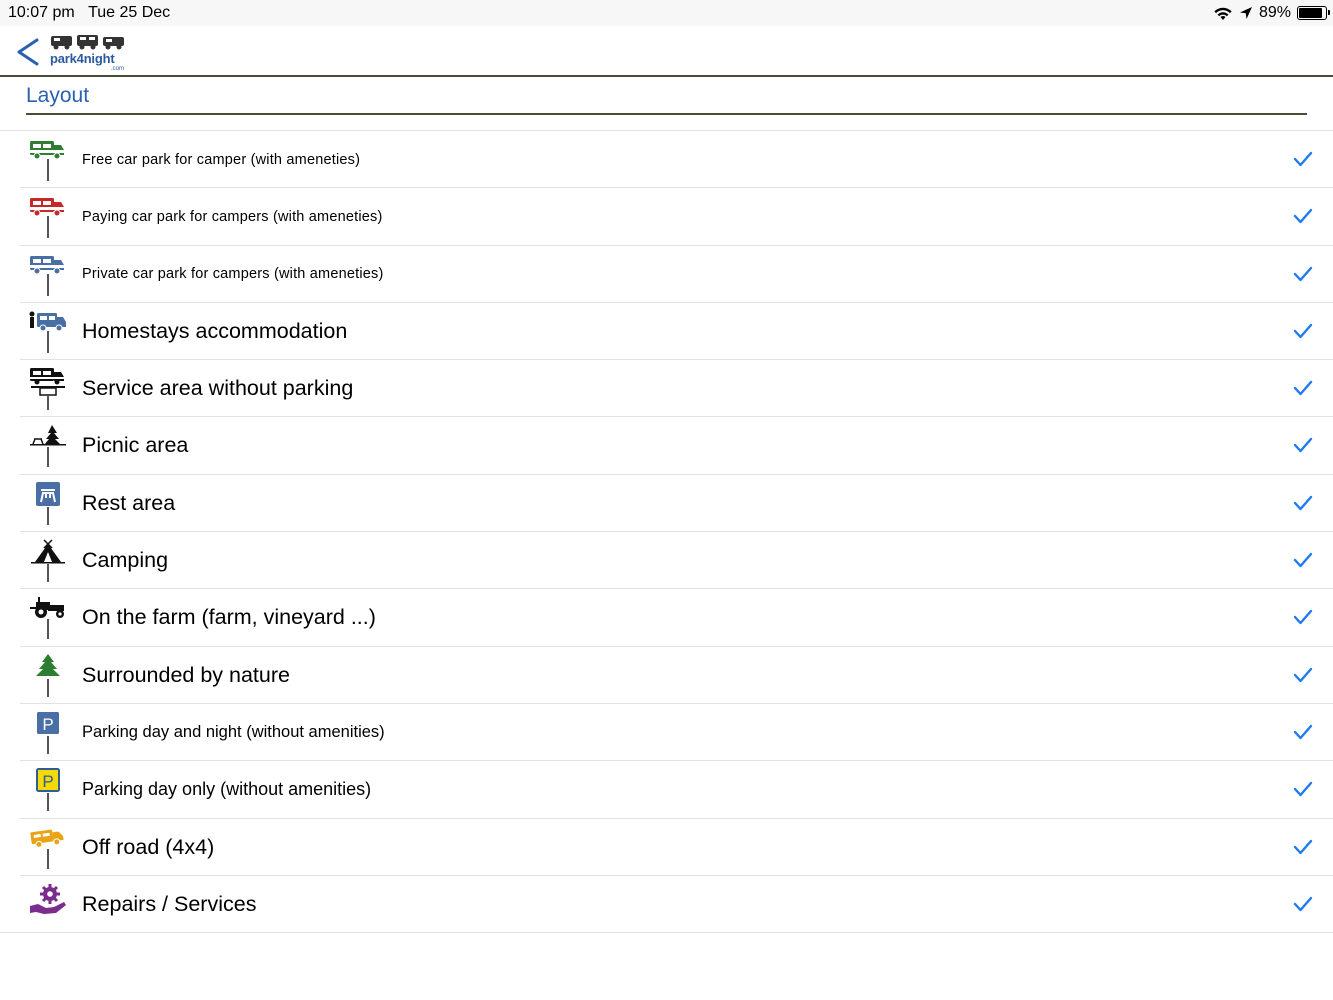 This screenshot has width=1333, height=1000. I want to click on list-item: Surrounded by nature, so click(676, 675).